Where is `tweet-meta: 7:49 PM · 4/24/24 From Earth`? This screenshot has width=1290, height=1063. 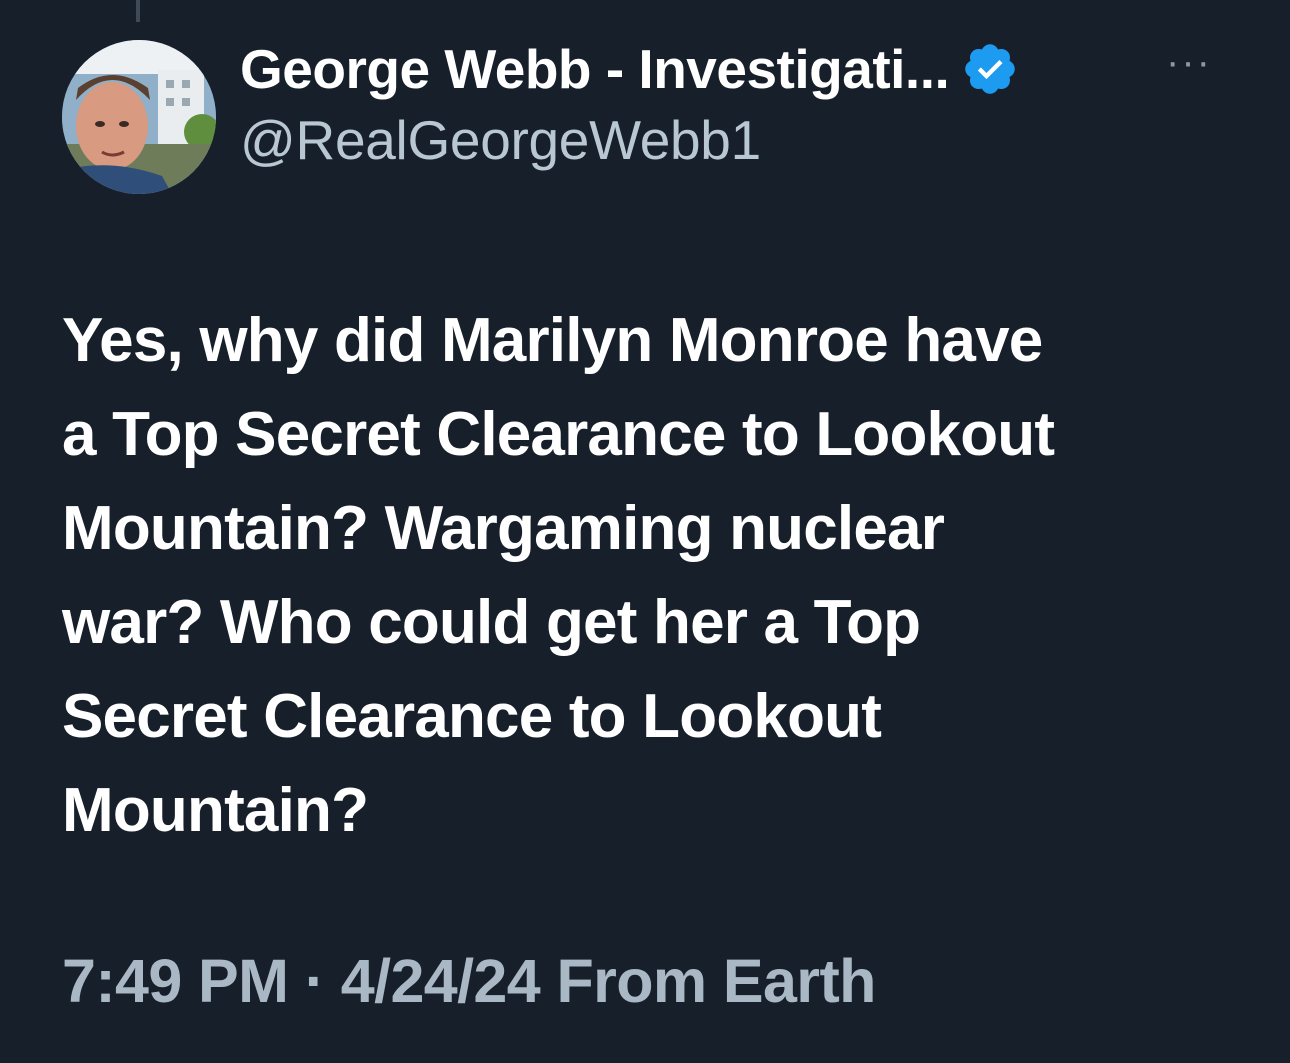 tweet-meta: 7:49 PM · 4/24/24 From Earth is located at coordinates (469, 981).